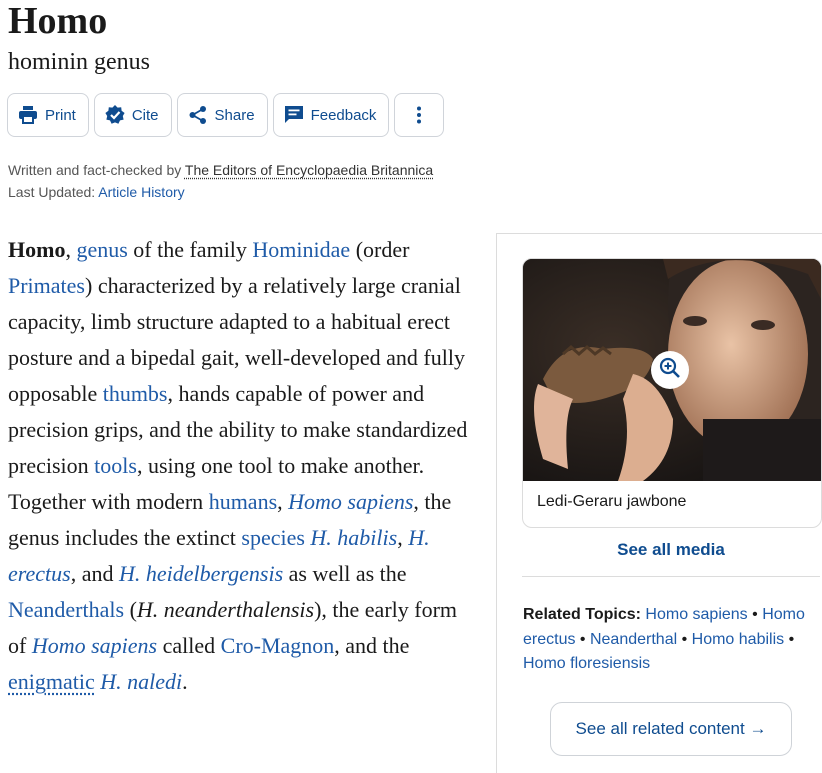  Describe the element at coordinates (696, 614) in the screenshot. I see `related-topic-link: Homo sapiens` at that location.